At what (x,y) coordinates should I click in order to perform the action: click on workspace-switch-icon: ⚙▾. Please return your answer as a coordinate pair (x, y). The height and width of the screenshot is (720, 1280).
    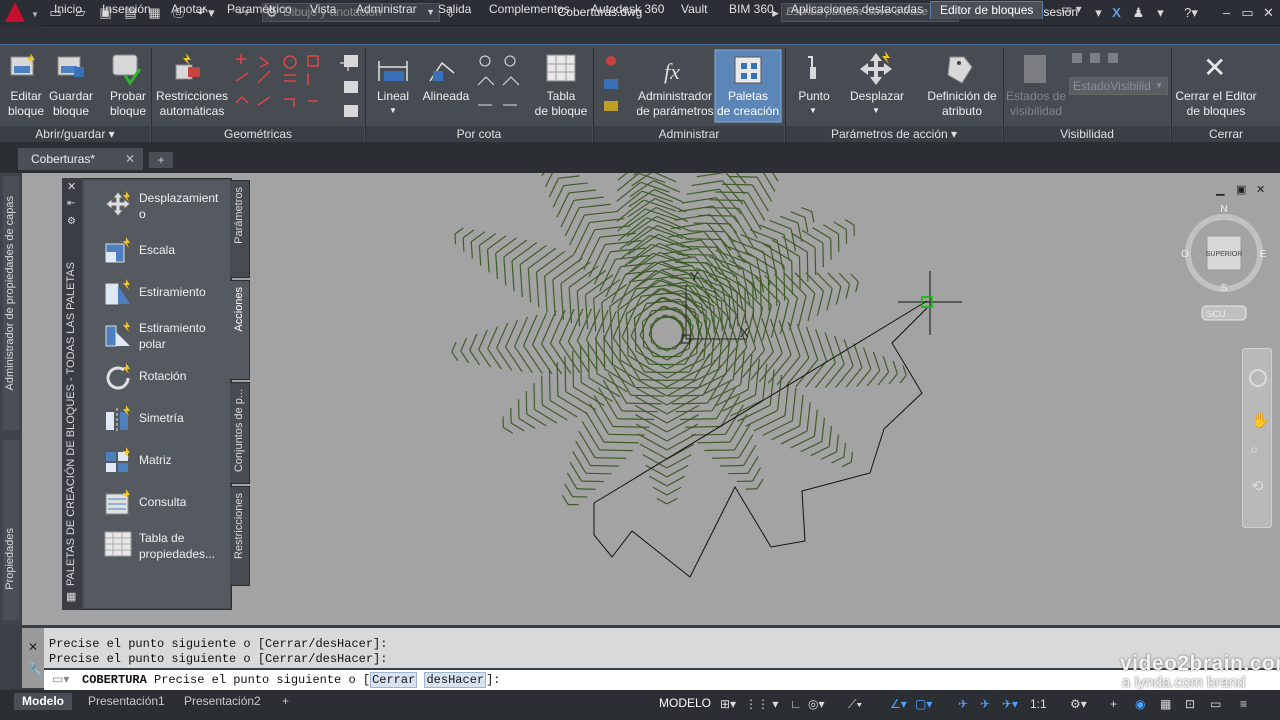
    Looking at the image, I should click on (1078, 704).